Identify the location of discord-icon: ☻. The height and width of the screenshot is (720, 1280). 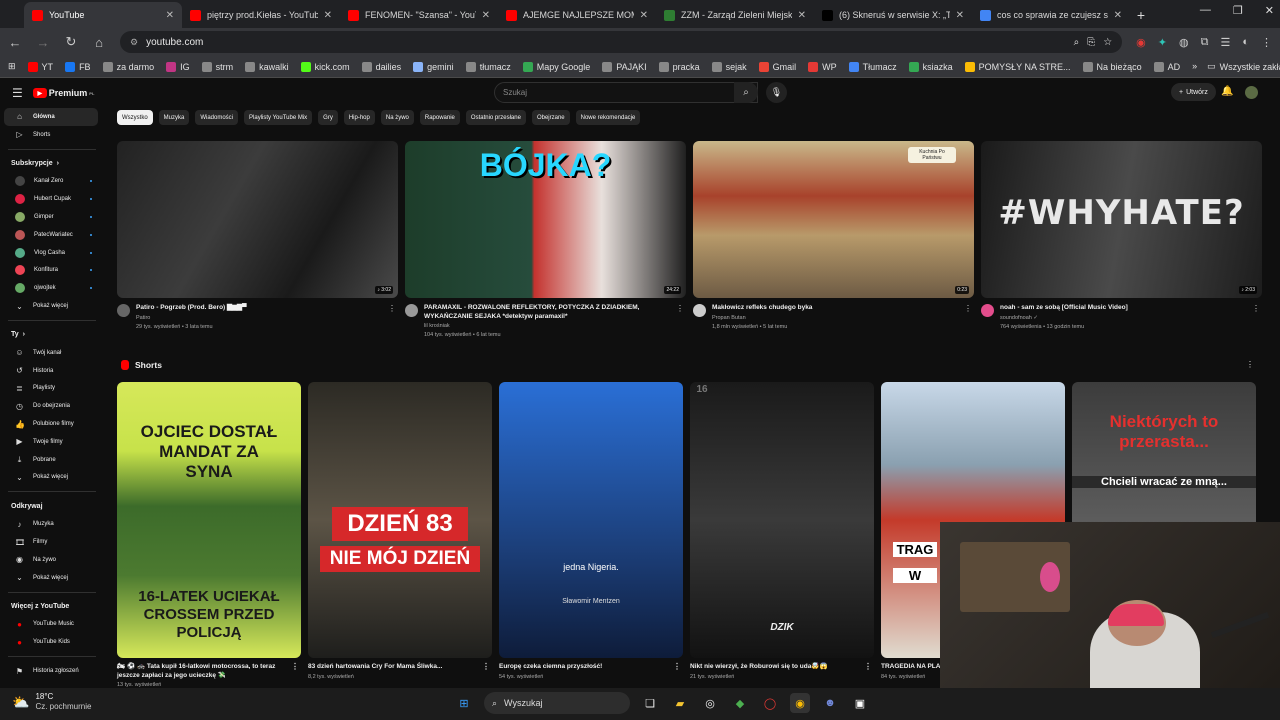
(830, 703).